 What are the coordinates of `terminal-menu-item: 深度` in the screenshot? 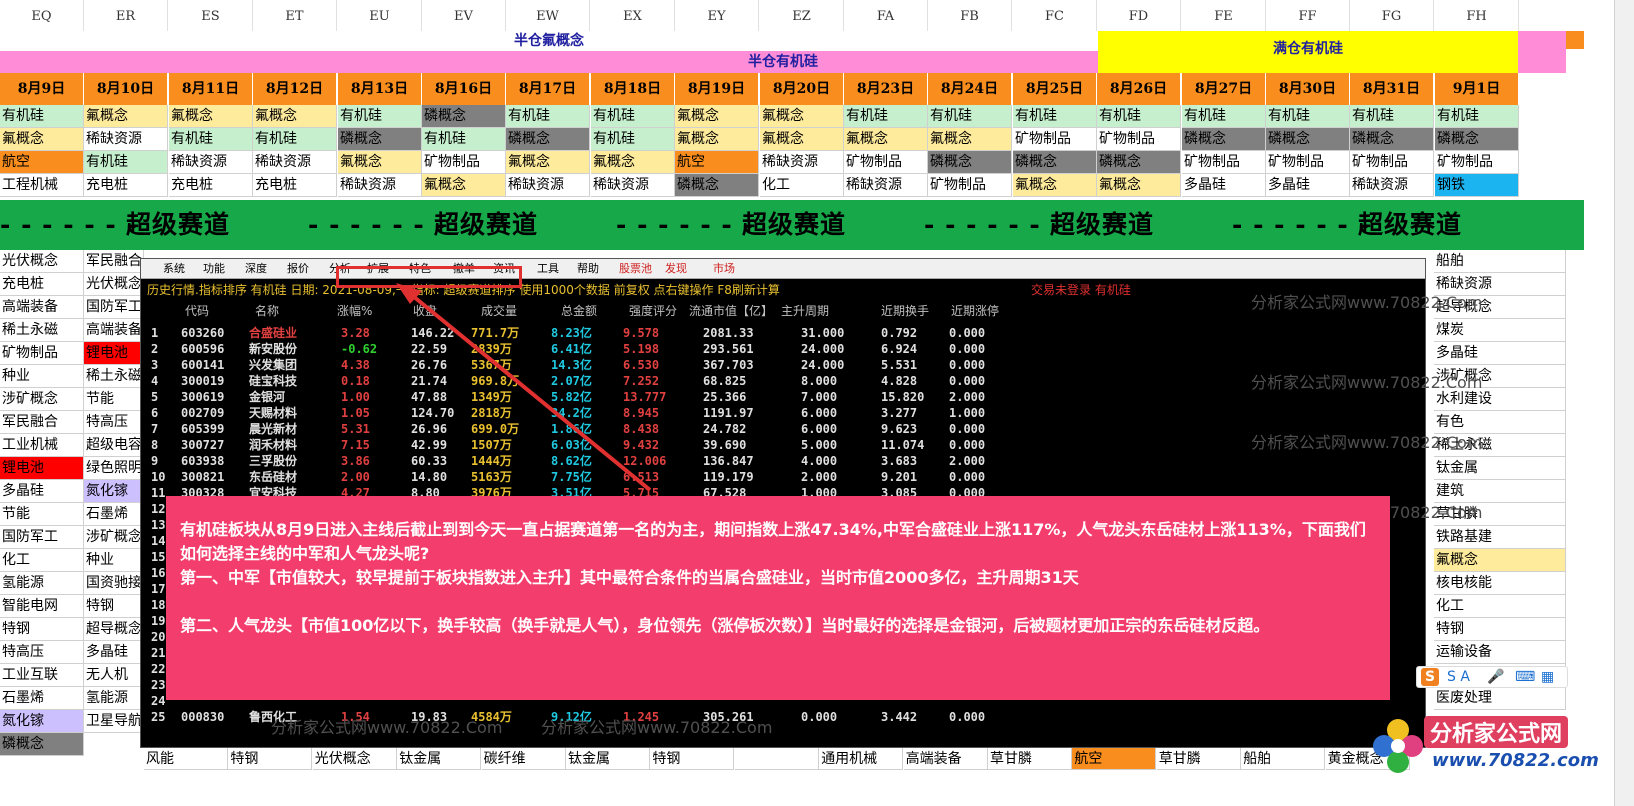 It's located at (256, 269).